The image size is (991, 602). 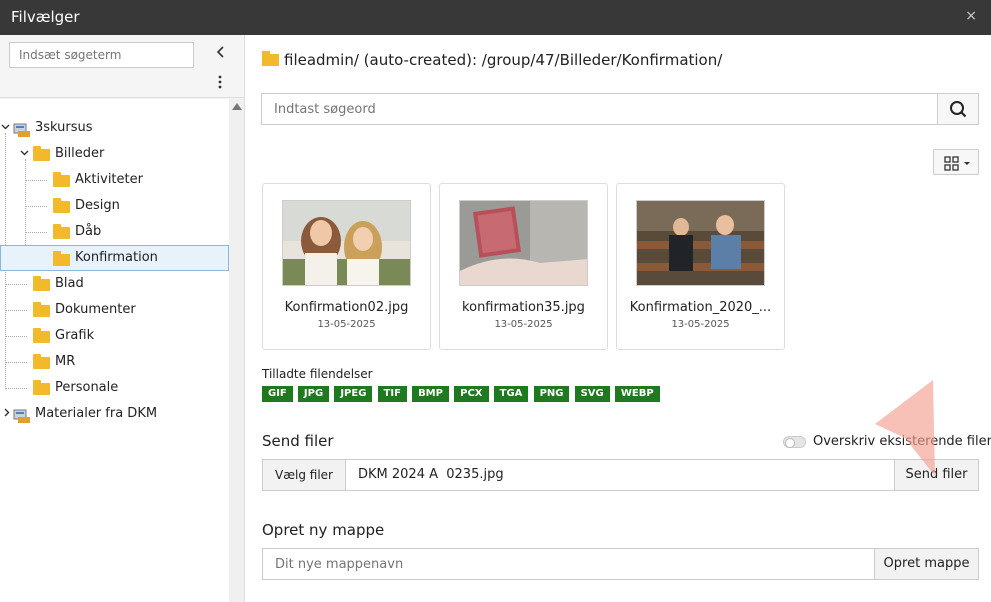 I want to click on window-title: Filvælger, so click(x=45, y=17).